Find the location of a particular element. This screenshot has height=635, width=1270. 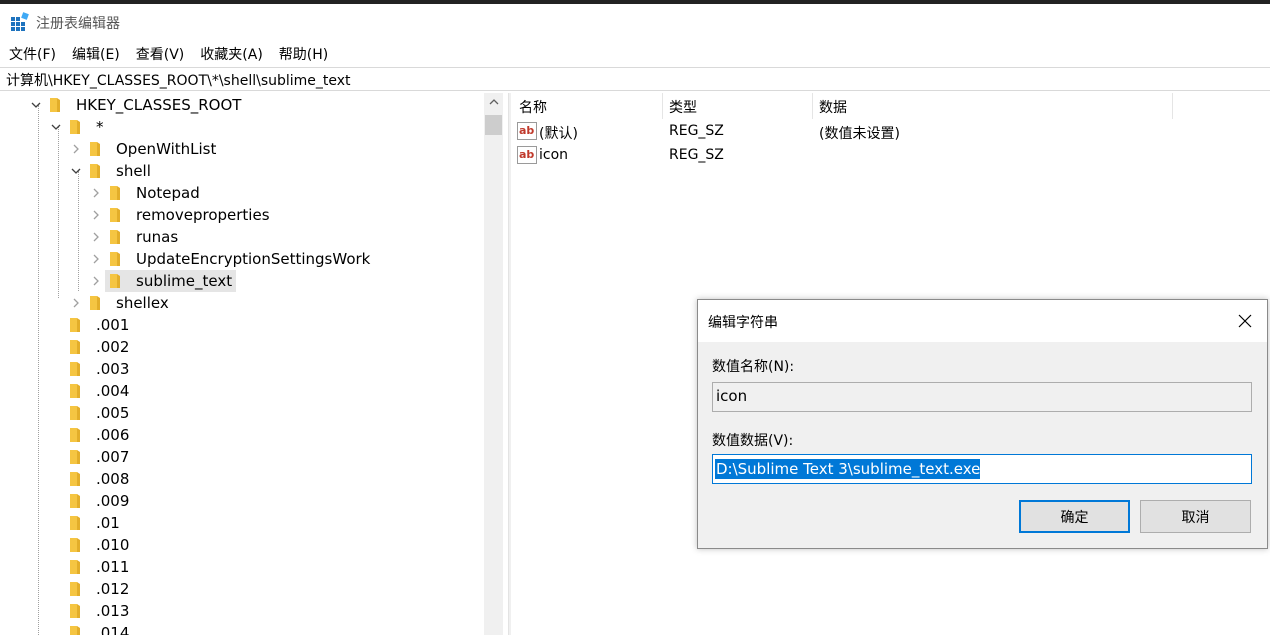

value-data-field: D:\Sublime Text 3\sublime_text.exe is located at coordinates (982, 469).